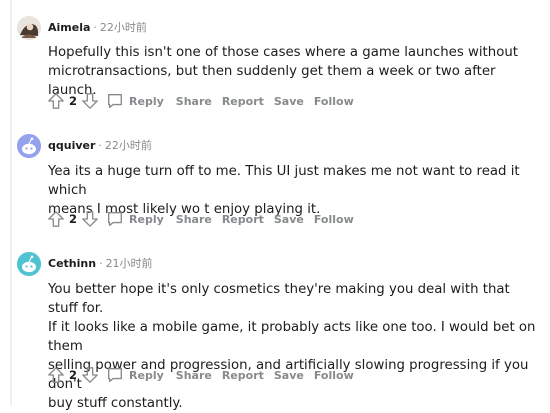 Image resolution: width=550 pixels, height=413 pixels. Describe the element at coordinates (72, 263) in the screenshot. I see `comment-author: Cethinn` at that location.